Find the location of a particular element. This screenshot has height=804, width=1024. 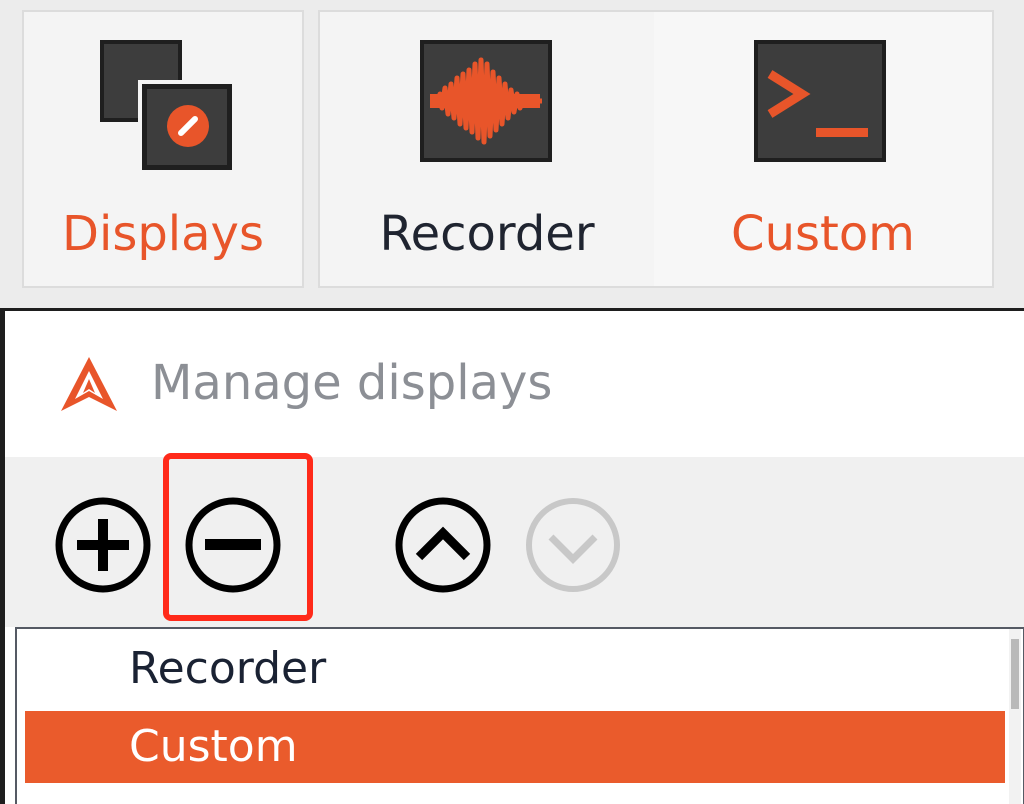

add-display-button is located at coordinates (103, 545).